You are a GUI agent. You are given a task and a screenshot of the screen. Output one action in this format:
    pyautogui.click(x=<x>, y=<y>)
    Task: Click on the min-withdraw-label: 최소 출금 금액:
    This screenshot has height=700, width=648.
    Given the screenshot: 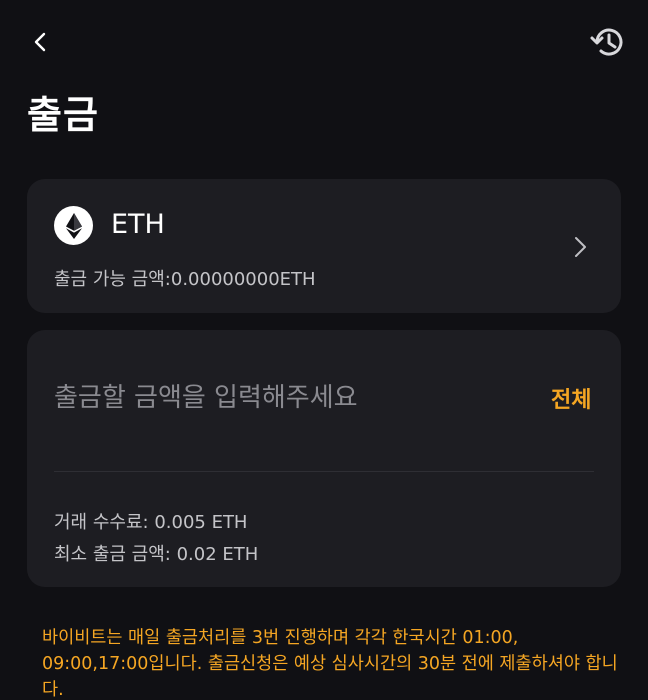 What is the action you would take?
    pyautogui.click(x=115, y=554)
    